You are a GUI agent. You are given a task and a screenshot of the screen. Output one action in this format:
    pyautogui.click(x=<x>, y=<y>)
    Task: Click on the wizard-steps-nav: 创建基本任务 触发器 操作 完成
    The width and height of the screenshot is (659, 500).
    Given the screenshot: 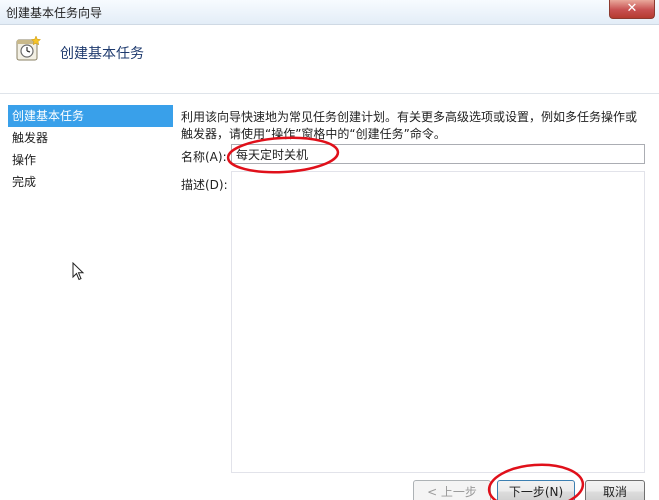 What is the action you would take?
    pyautogui.click(x=90, y=149)
    